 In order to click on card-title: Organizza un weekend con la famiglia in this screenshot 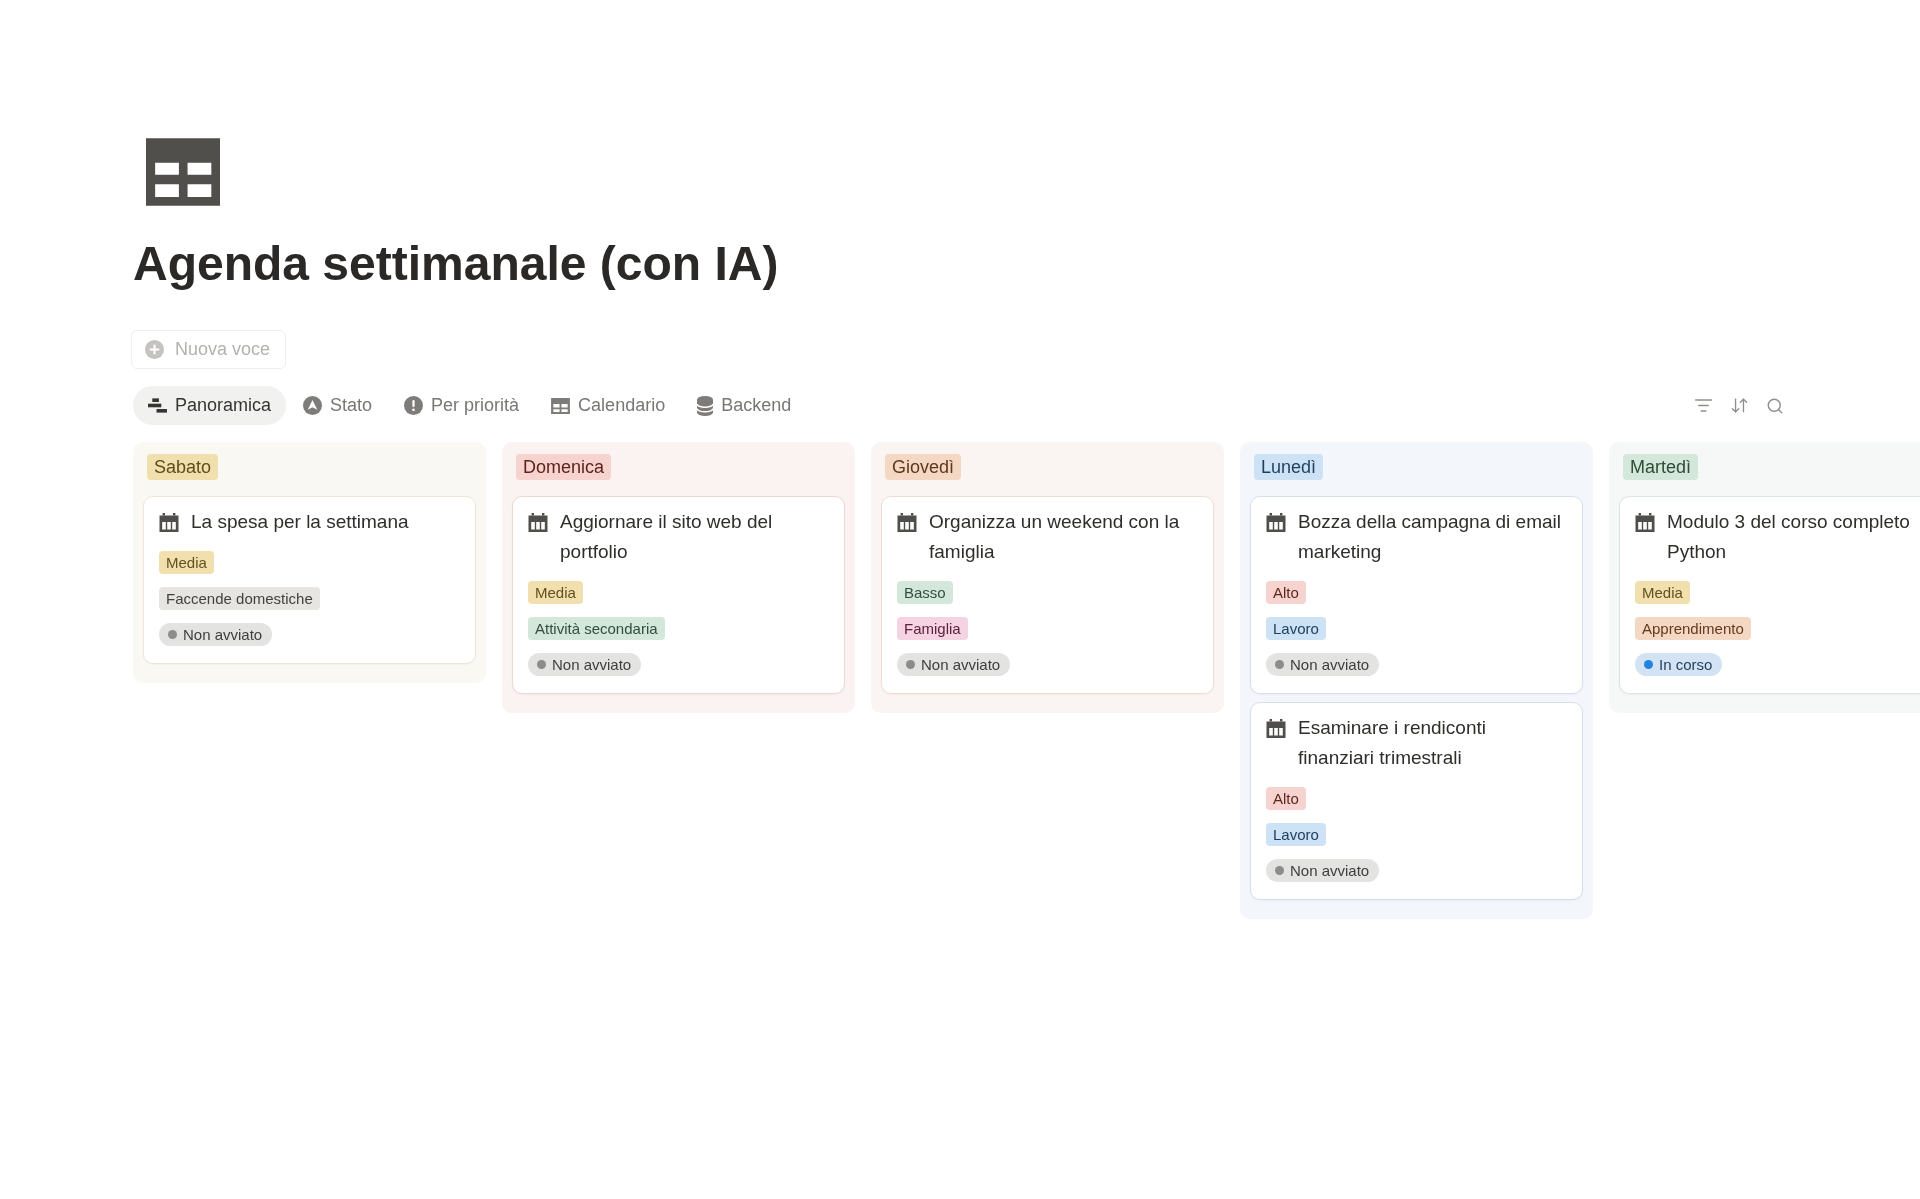, I will do `click(1055, 537)`.